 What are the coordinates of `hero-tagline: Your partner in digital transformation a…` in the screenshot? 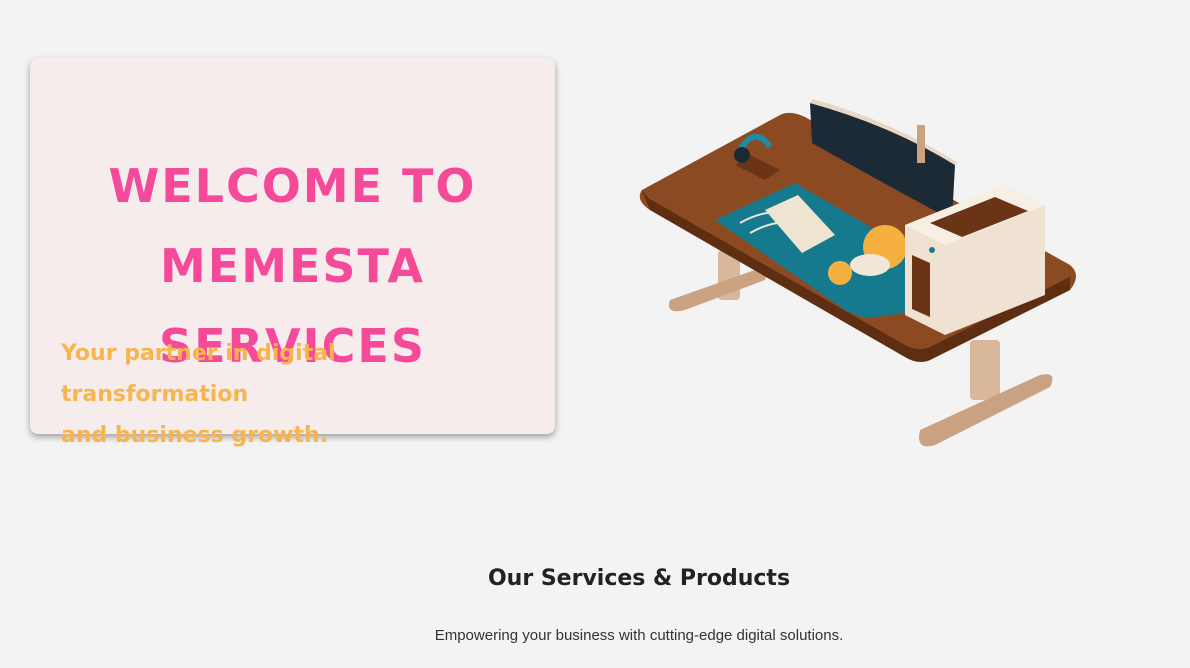 It's located at (291, 394).